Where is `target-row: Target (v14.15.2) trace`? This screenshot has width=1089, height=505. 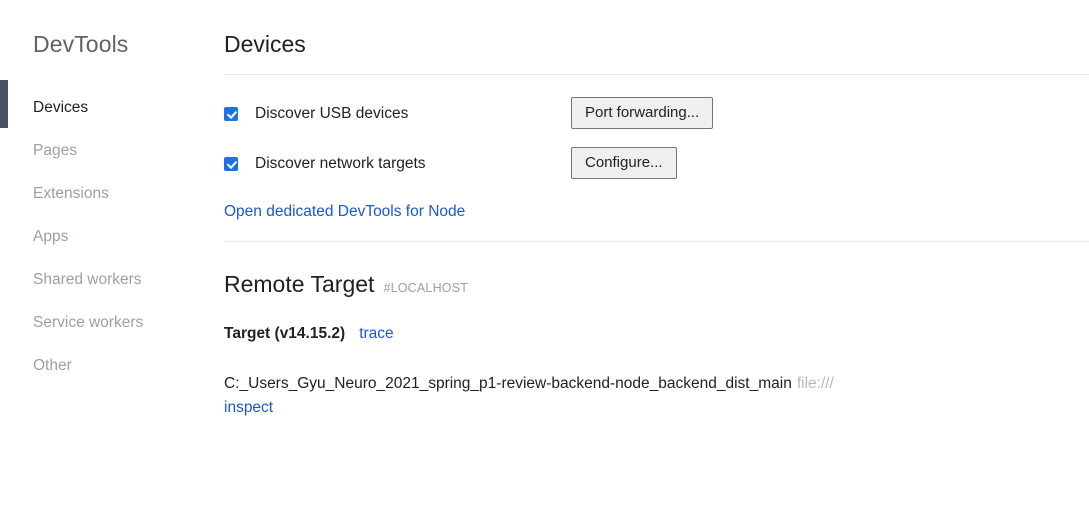
target-row: Target (v14.15.2) trace is located at coordinates (309, 334).